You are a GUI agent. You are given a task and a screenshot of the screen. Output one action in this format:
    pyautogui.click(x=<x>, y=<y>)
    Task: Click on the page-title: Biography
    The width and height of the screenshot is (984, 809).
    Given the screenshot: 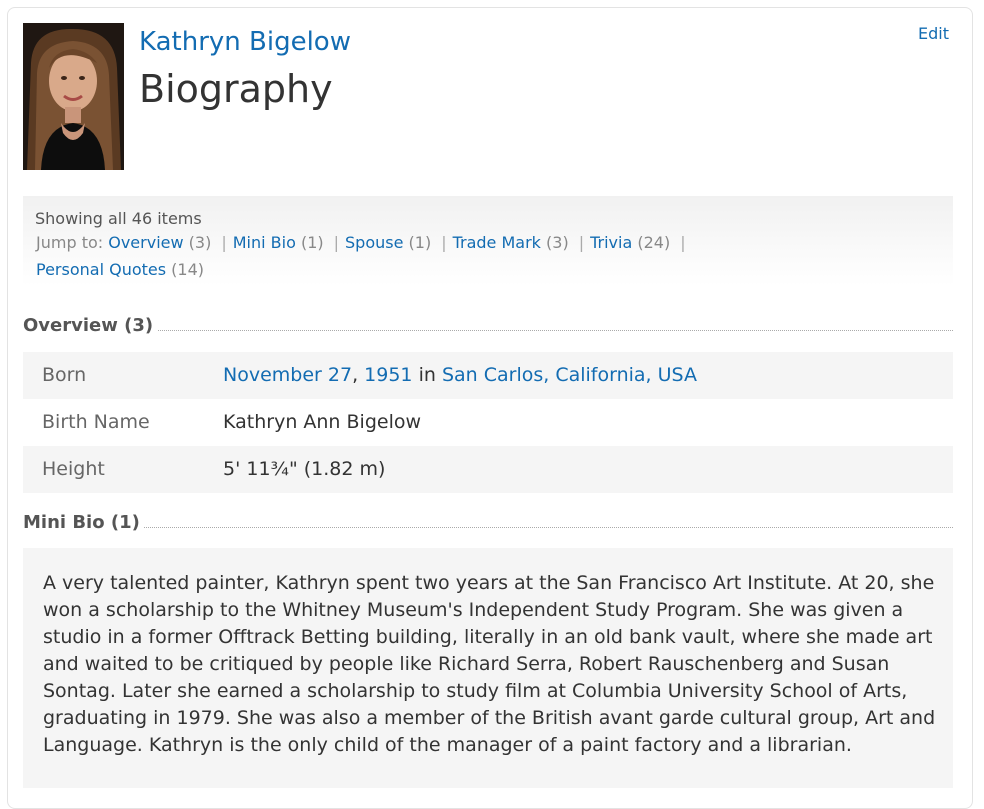 What is the action you would take?
    pyautogui.click(x=236, y=89)
    